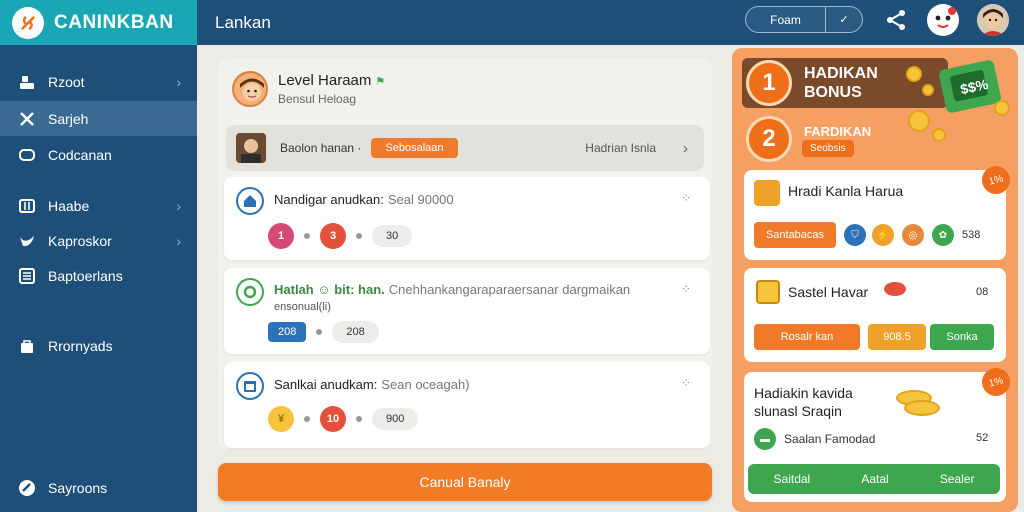 The width and height of the screenshot is (1024, 512). What do you see at coordinates (28, 22) in the screenshot?
I see `brand-logo-icon` at bounding box center [28, 22].